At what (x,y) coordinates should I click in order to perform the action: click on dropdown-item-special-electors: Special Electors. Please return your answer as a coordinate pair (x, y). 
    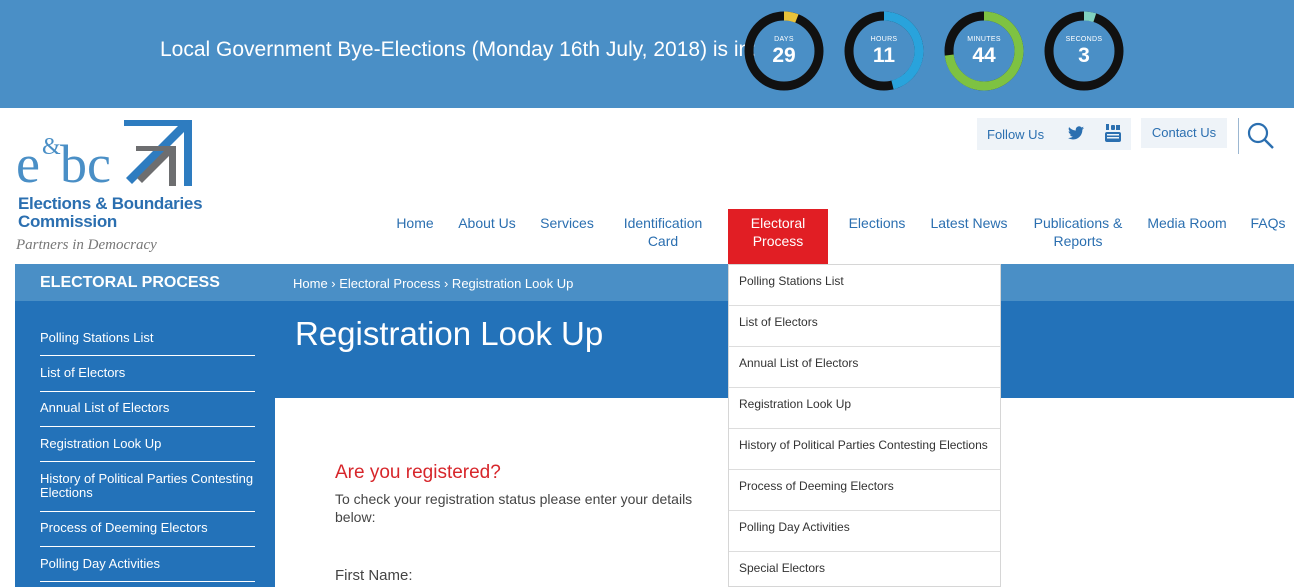
    Looking at the image, I should click on (864, 569).